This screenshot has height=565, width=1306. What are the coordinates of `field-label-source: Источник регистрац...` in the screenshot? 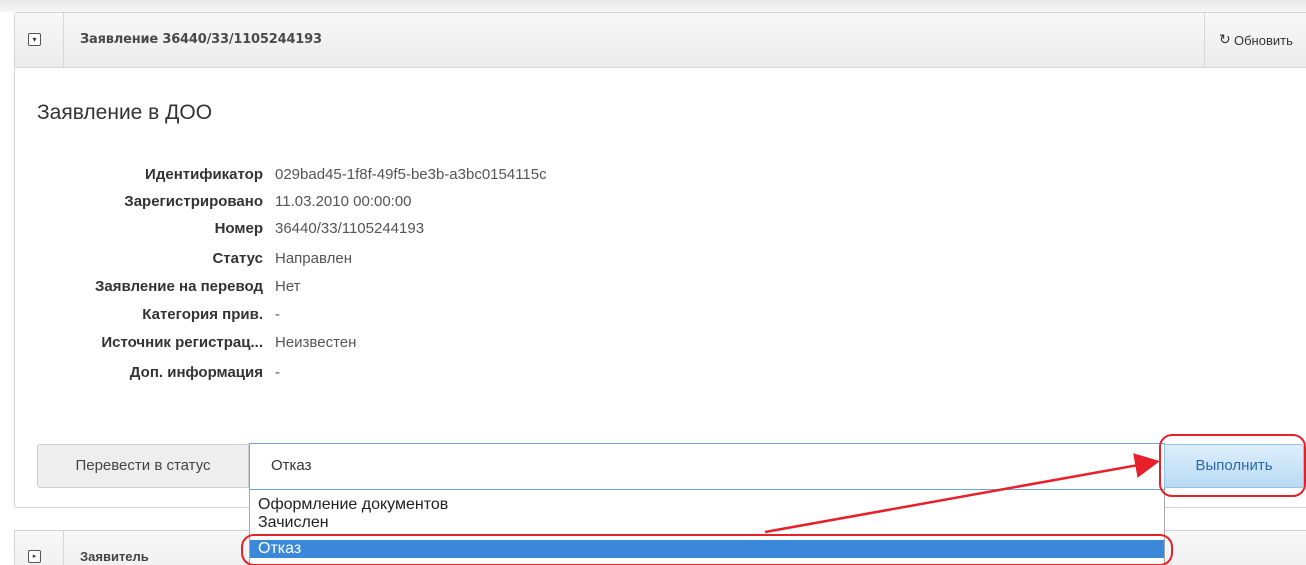 It's located at (182, 342).